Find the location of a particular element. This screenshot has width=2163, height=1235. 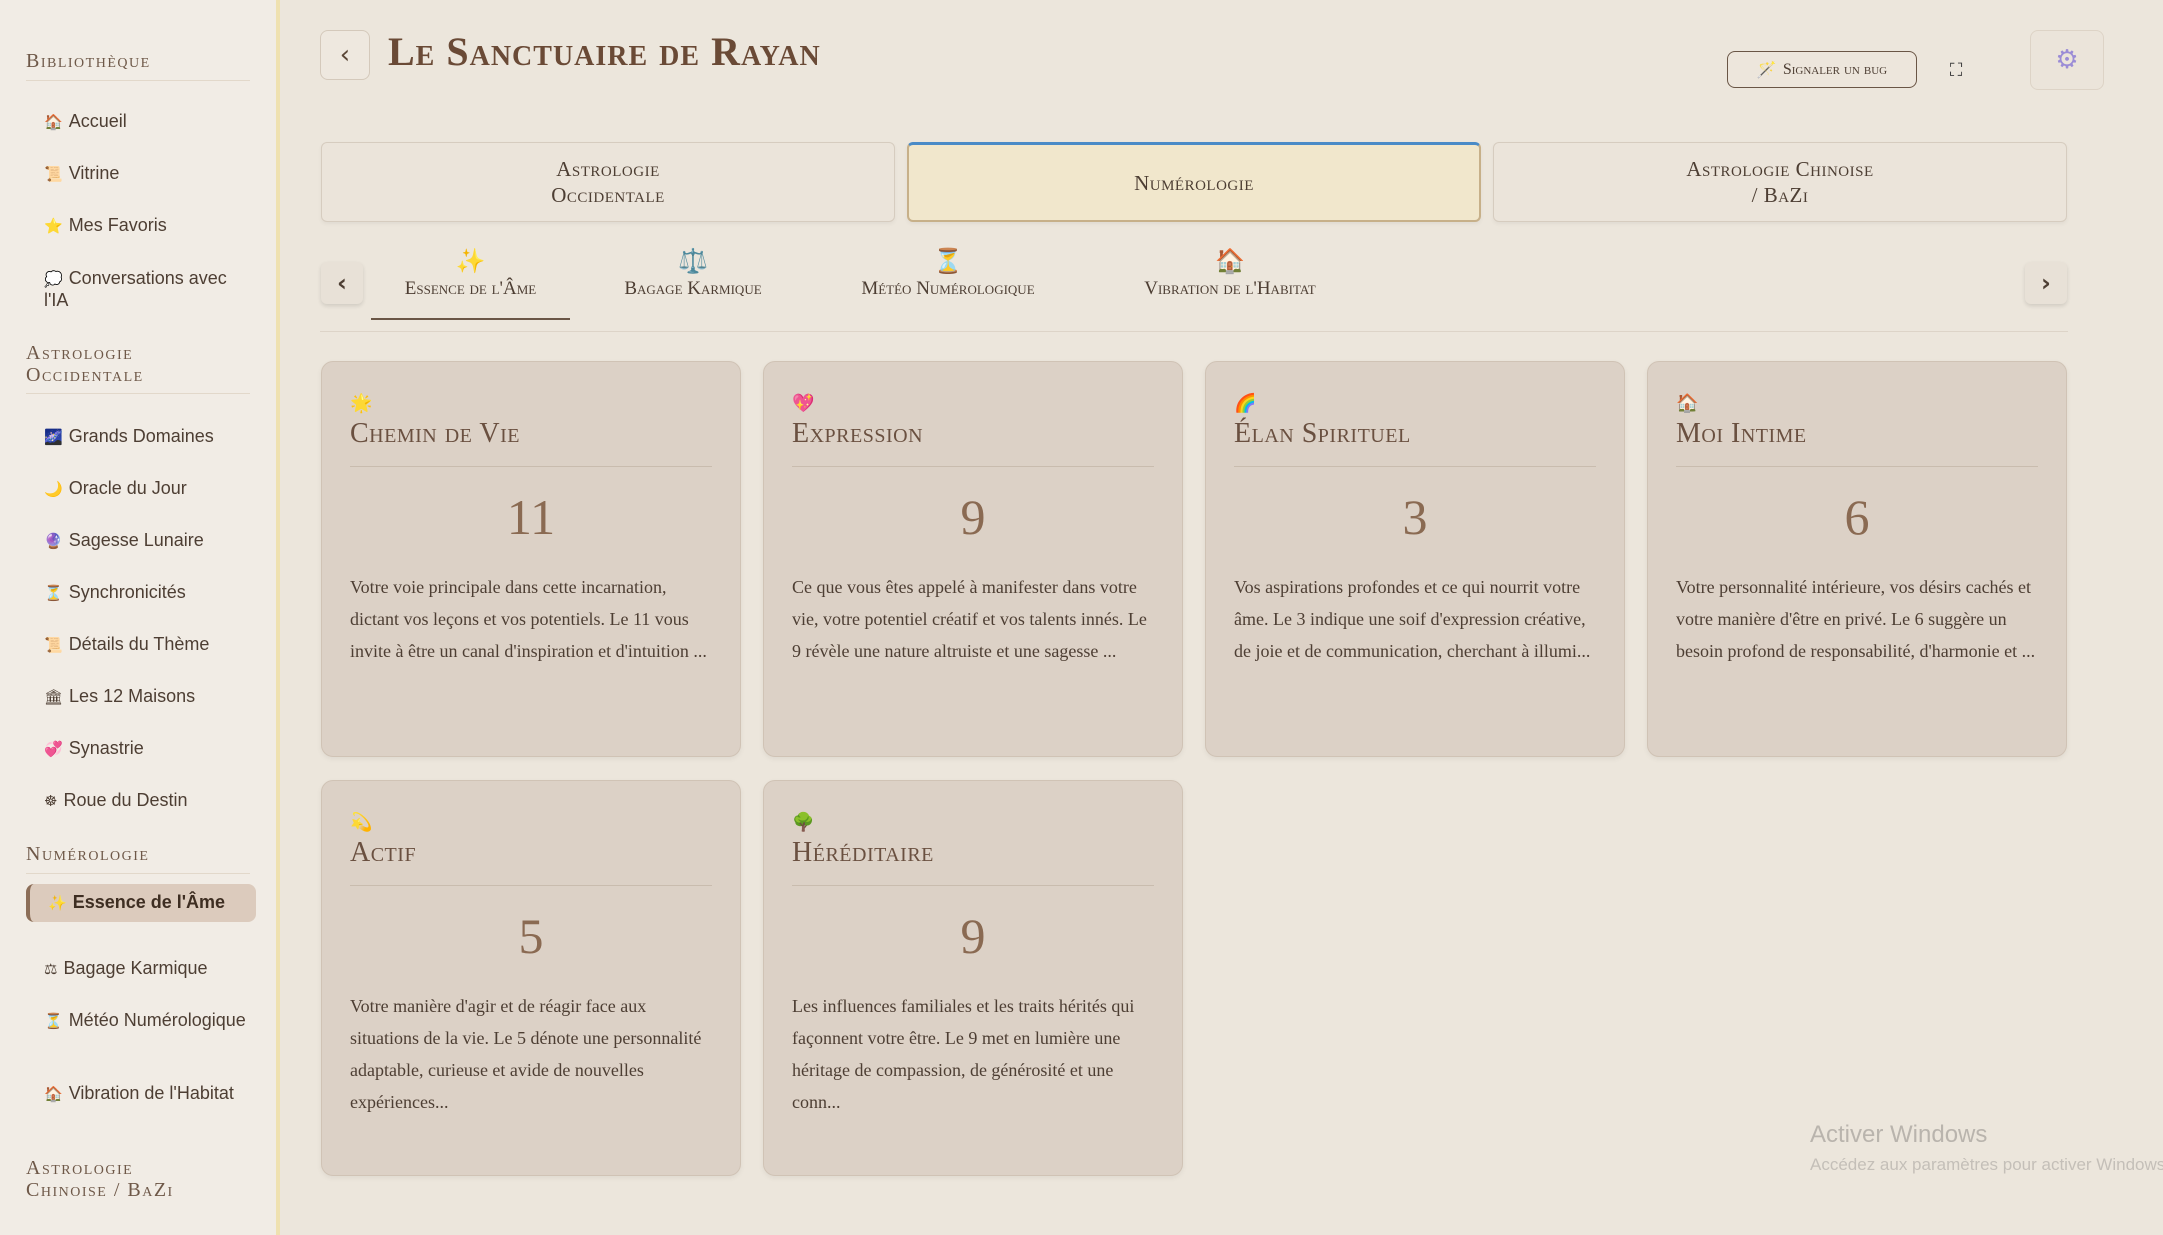

sidebar-item-accueil: 🏠 Accueil is located at coordinates (141, 122).